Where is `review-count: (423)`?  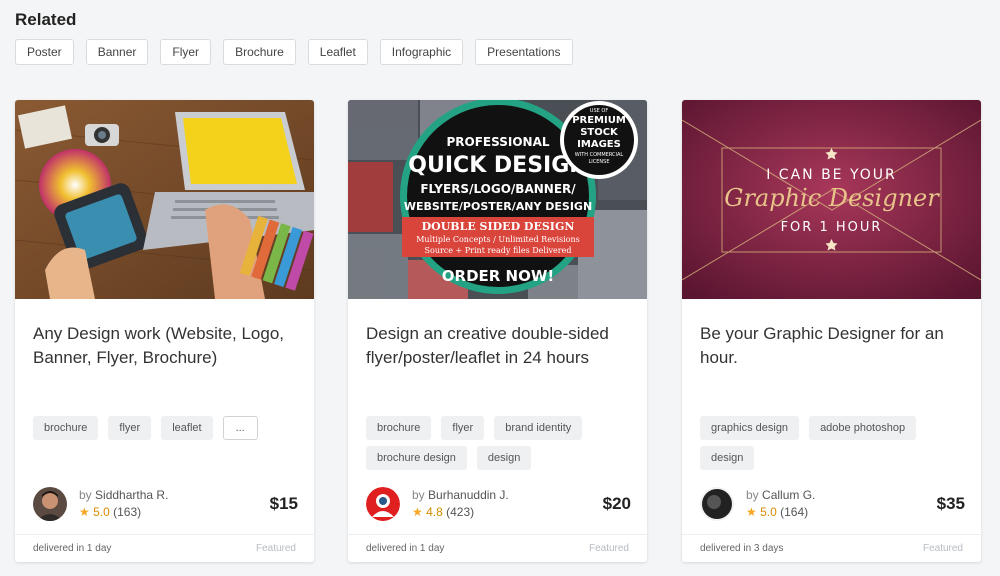 review-count: (423) is located at coordinates (460, 512).